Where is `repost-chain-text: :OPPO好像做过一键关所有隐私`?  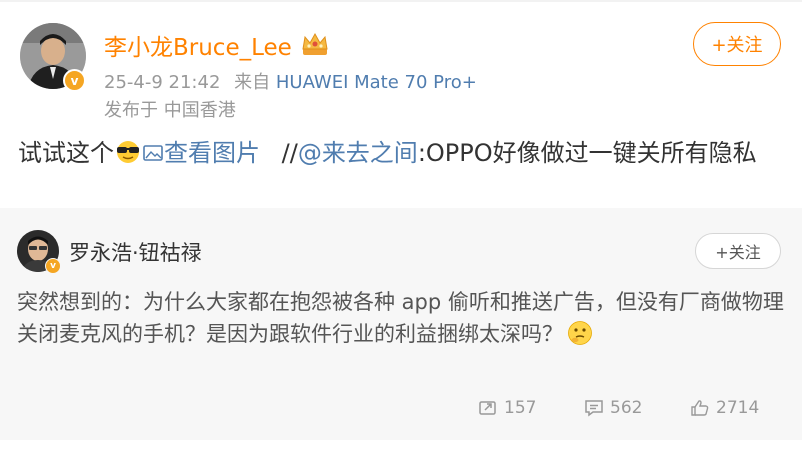 repost-chain-text: :OPPO好像做过一键关所有隐私 is located at coordinates (587, 153).